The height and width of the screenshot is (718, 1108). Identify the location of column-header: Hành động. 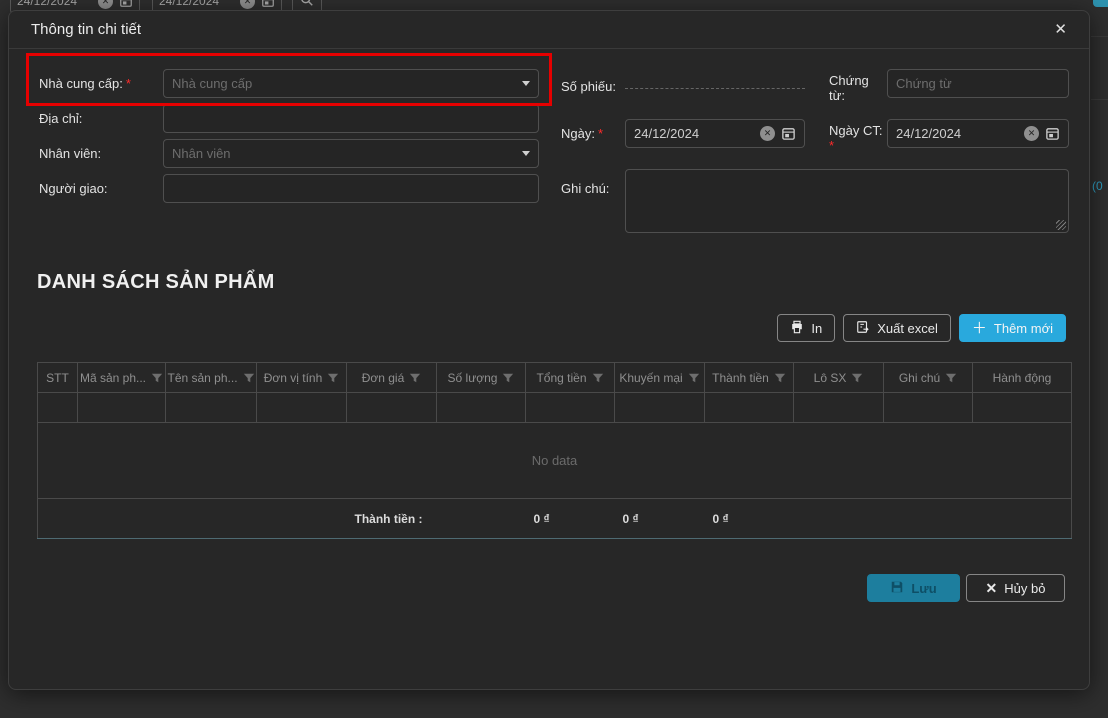
(1022, 377).